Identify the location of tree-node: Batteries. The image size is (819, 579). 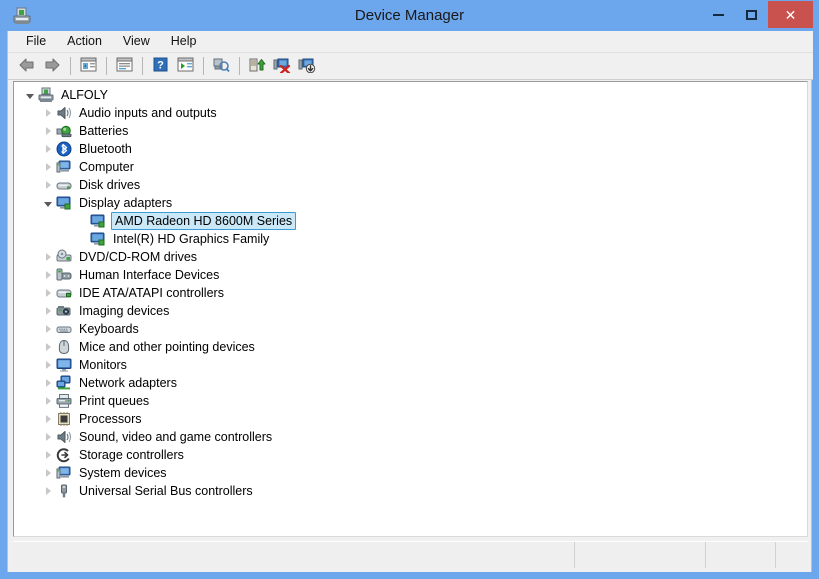
(410, 131).